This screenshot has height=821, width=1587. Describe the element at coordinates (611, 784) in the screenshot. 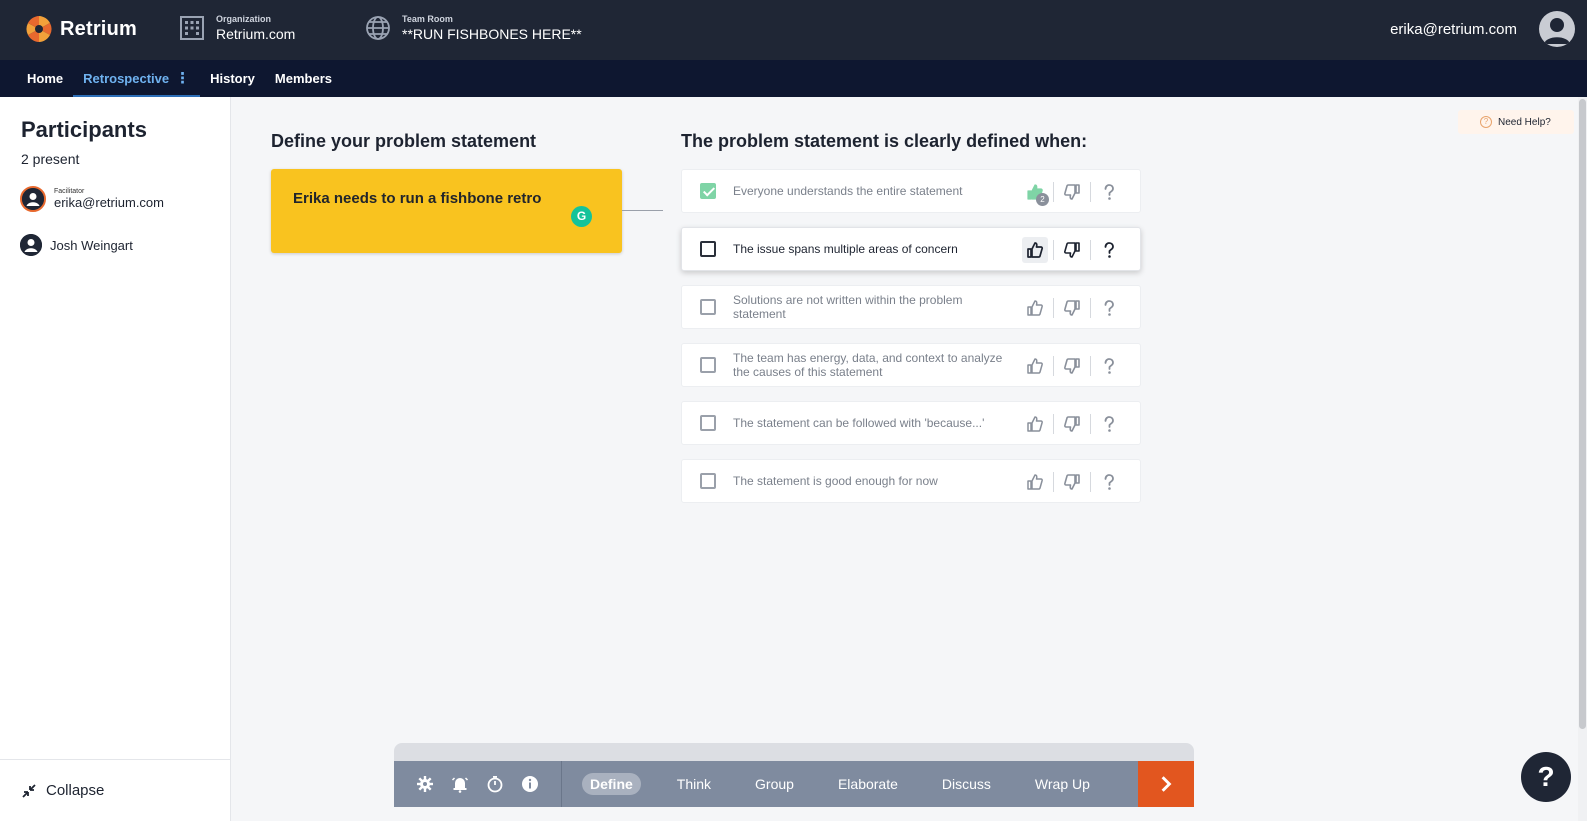

I see `phase-define: Define` at that location.